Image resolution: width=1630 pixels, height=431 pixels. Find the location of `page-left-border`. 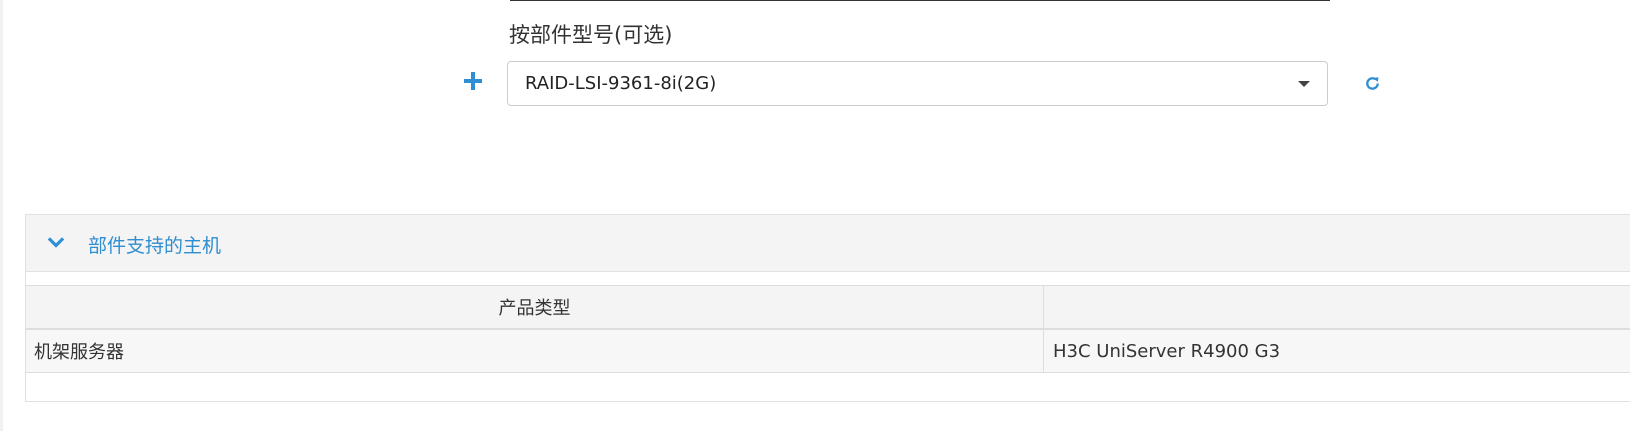

page-left-border is located at coordinates (1, 215).